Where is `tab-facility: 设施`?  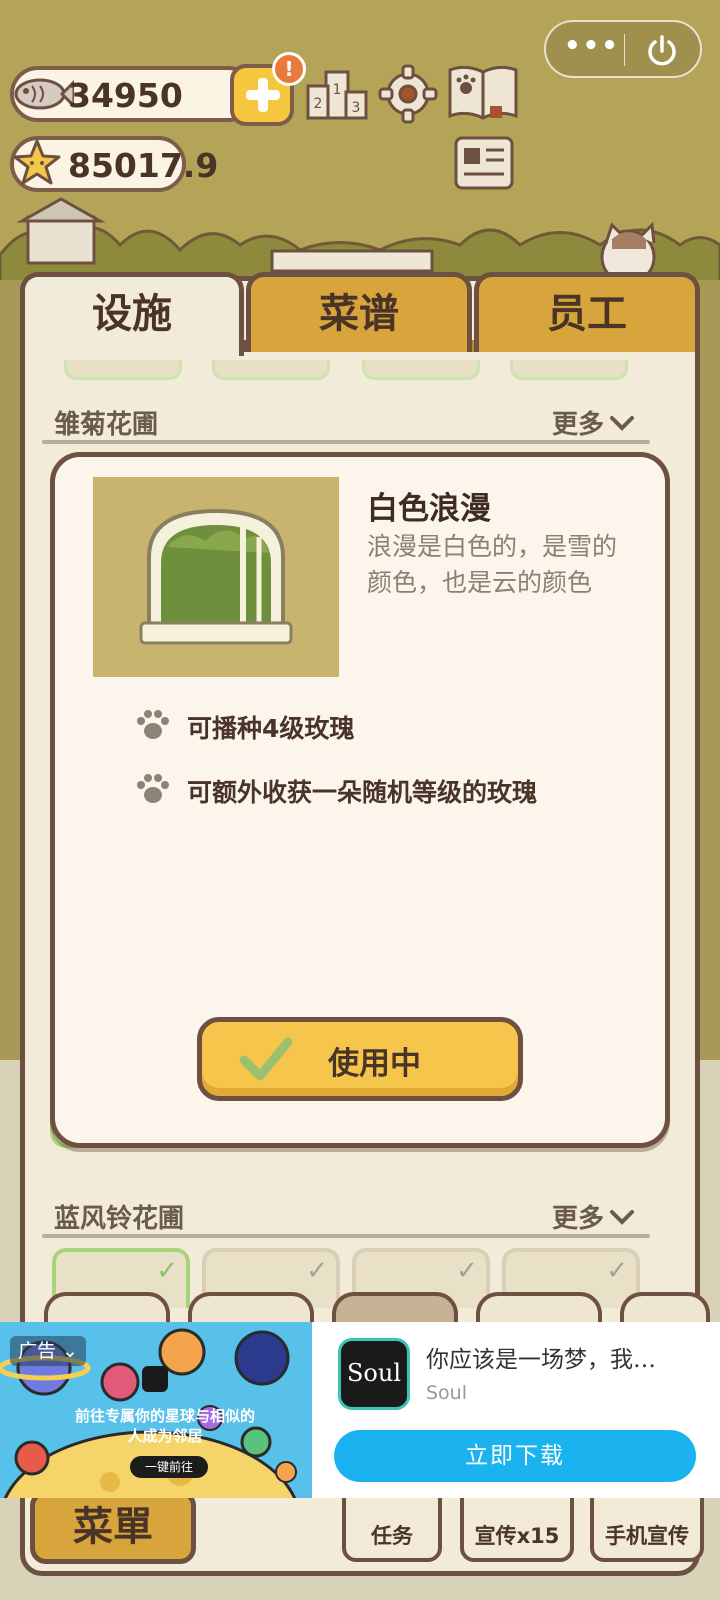
tab-facility: 设施 is located at coordinates (132, 314).